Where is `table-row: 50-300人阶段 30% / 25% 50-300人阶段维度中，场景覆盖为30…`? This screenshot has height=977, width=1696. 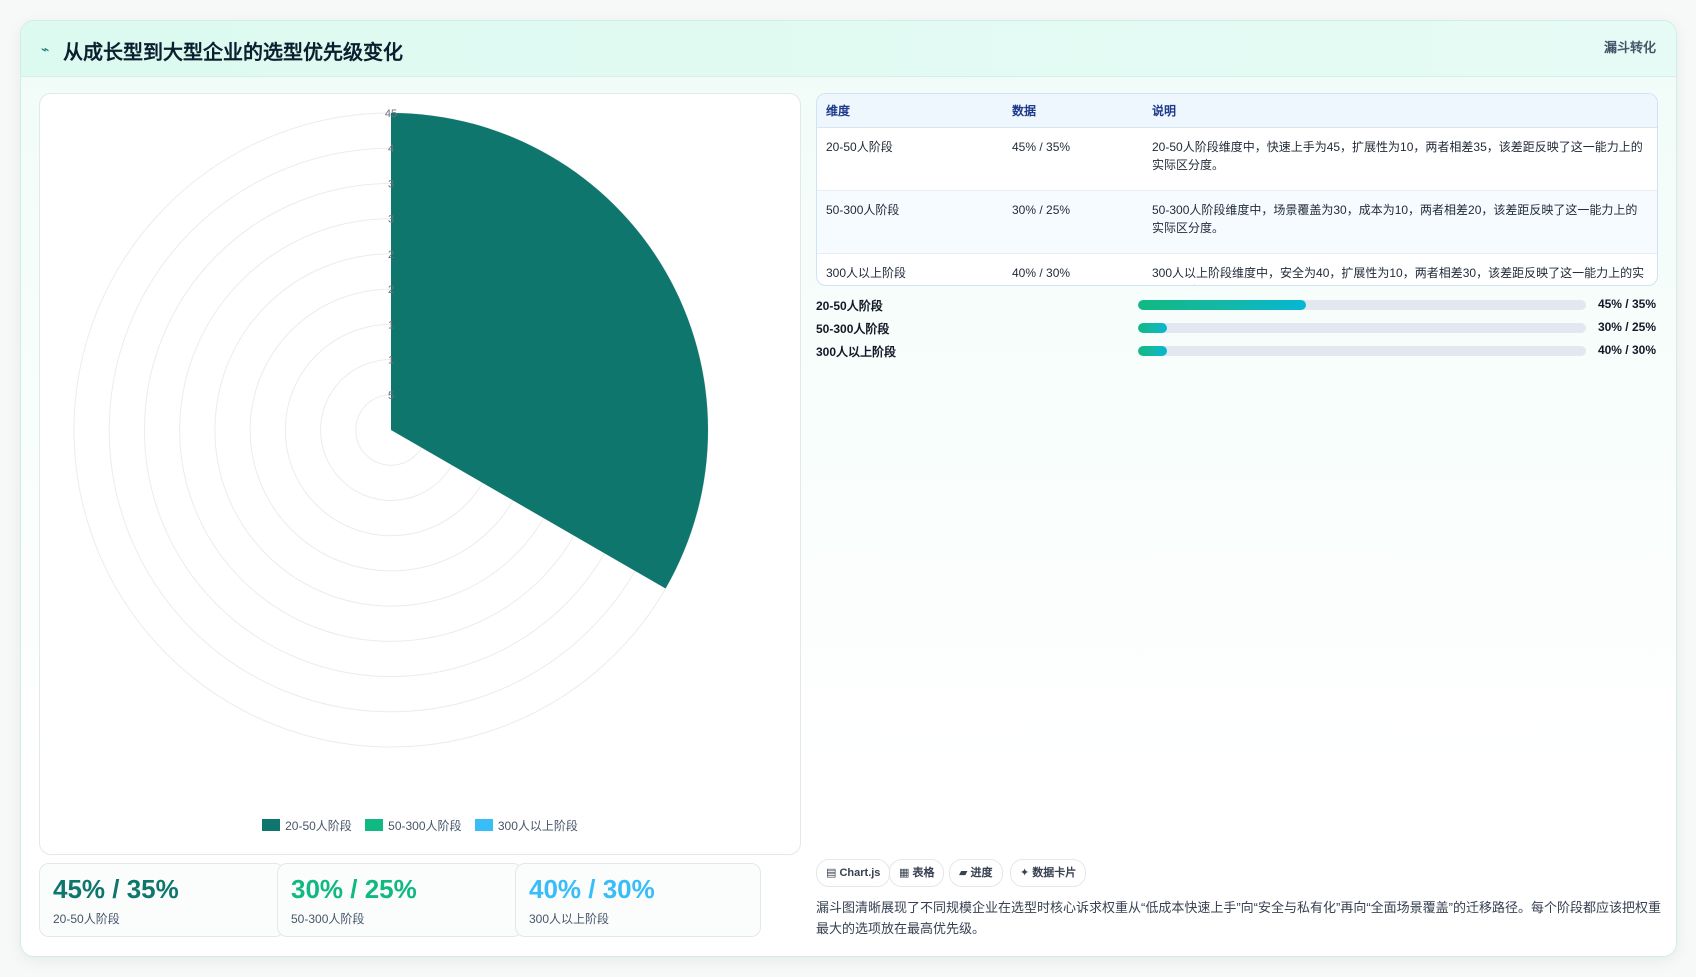
table-row: 50-300人阶段 30% / 25% 50-300人阶段维度中，场景覆盖为30… is located at coordinates (1237, 222).